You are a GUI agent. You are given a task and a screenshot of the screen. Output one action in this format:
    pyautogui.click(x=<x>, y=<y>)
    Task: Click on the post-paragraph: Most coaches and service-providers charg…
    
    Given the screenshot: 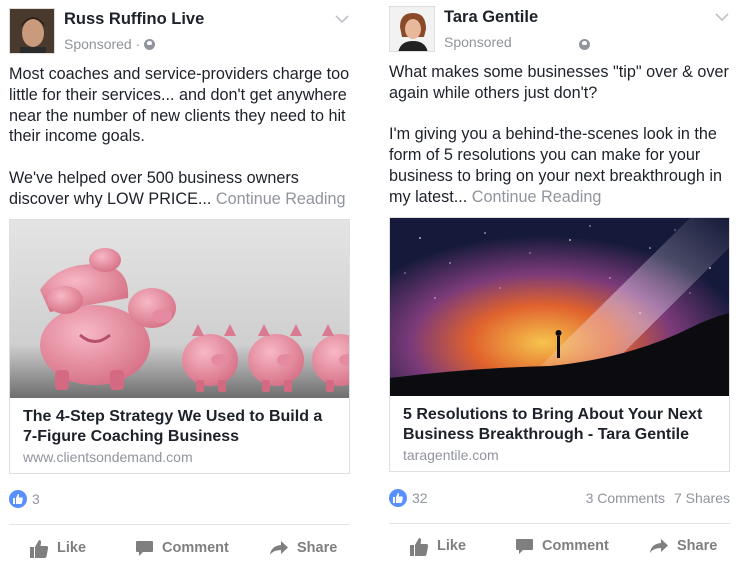 What is the action you would take?
    pyautogui.click(x=179, y=105)
    